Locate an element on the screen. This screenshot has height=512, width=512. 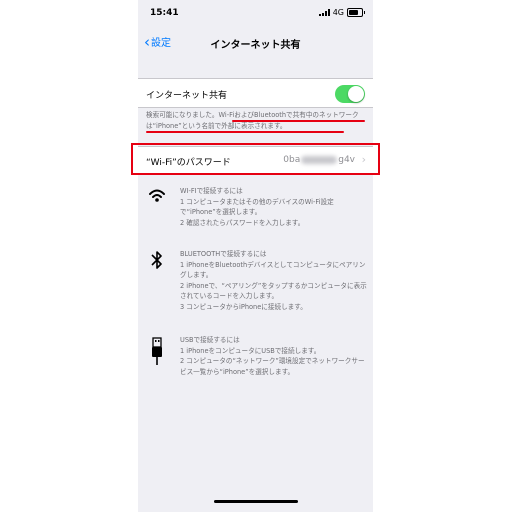
footnote-part1: 検索可能になりました。 is located at coordinates (182, 115).